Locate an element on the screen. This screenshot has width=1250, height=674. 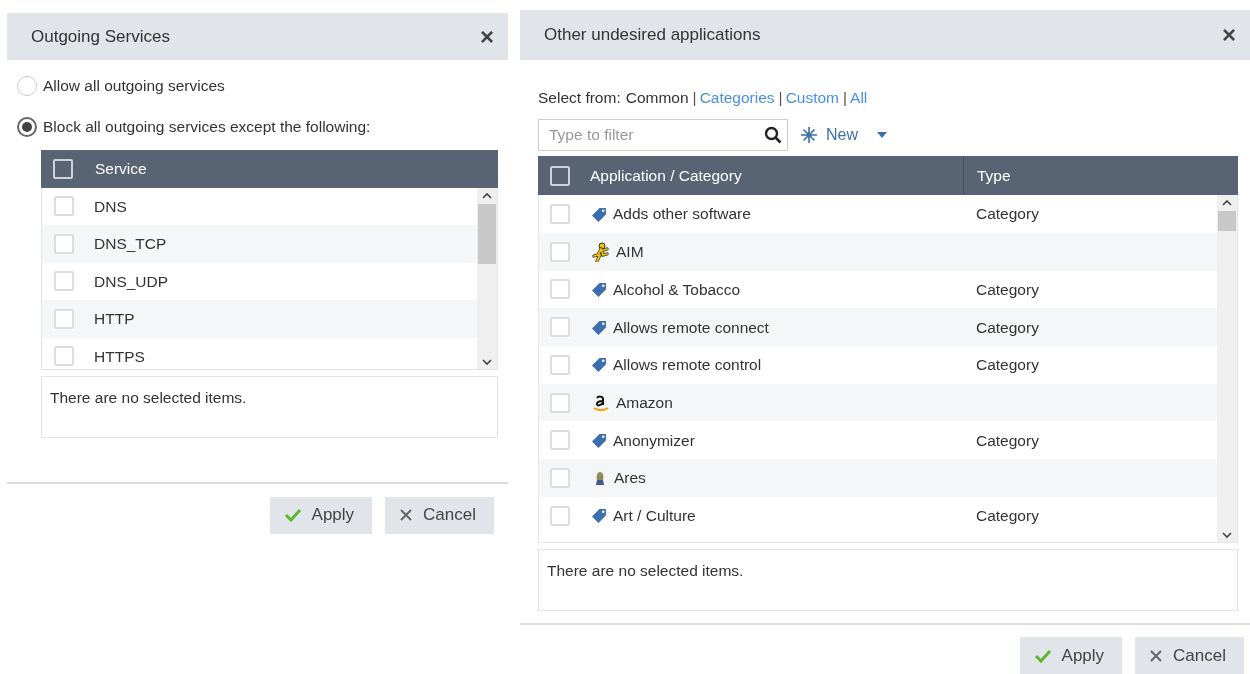
table-cell-text: Alcohol & Tobacco is located at coordinates (677, 289).